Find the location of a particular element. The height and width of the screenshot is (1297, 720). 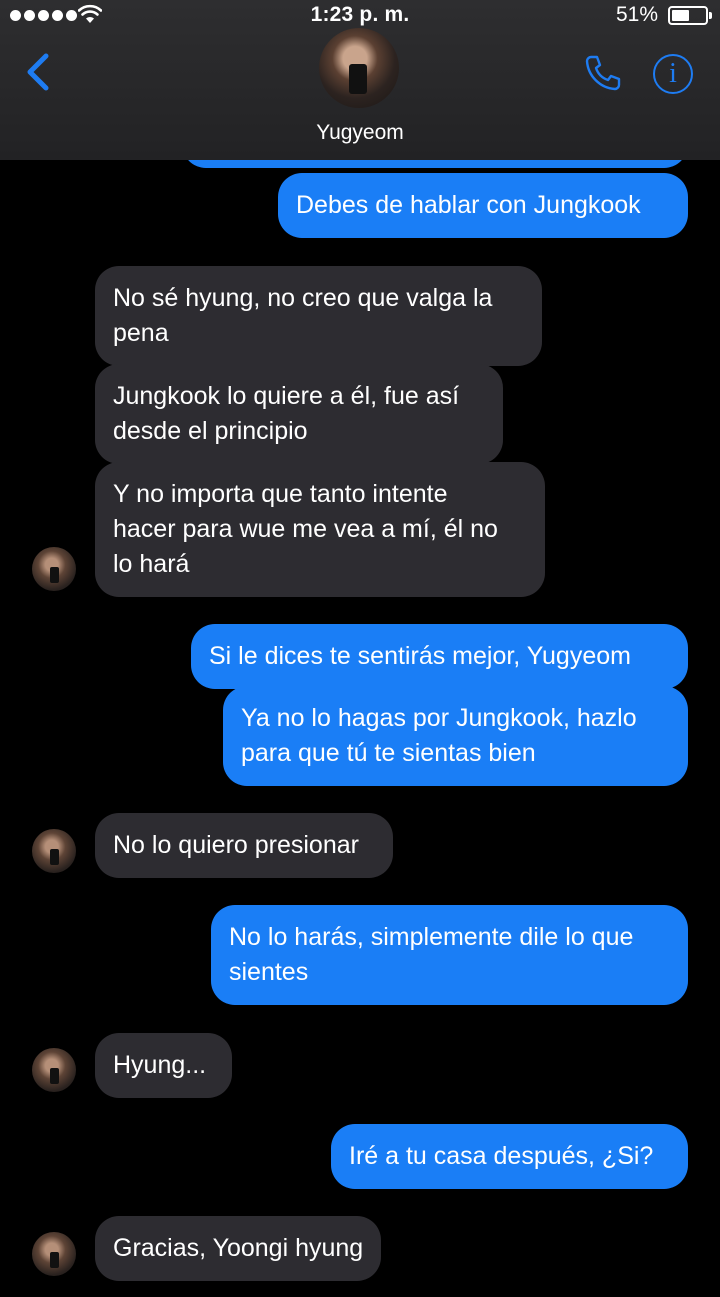

message-line: Iré a tu casa después, ¿Si? is located at coordinates (501, 1156).